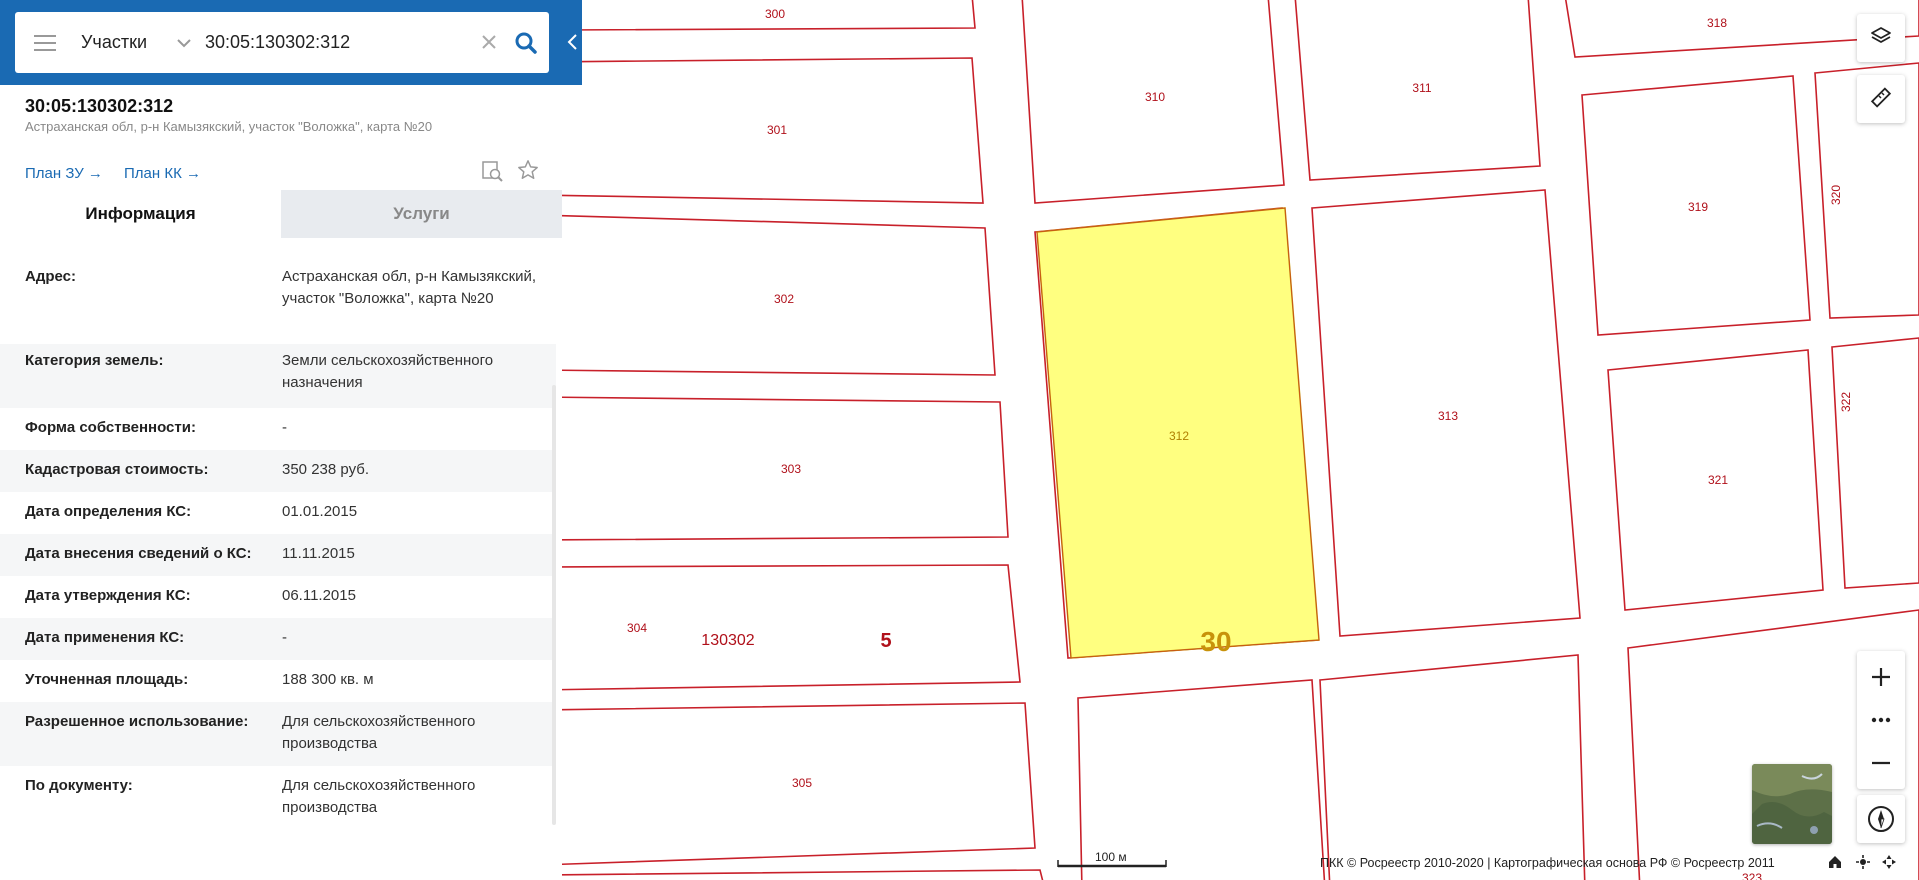  I want to click on attr-label: Адрес:, so click(50, 276).